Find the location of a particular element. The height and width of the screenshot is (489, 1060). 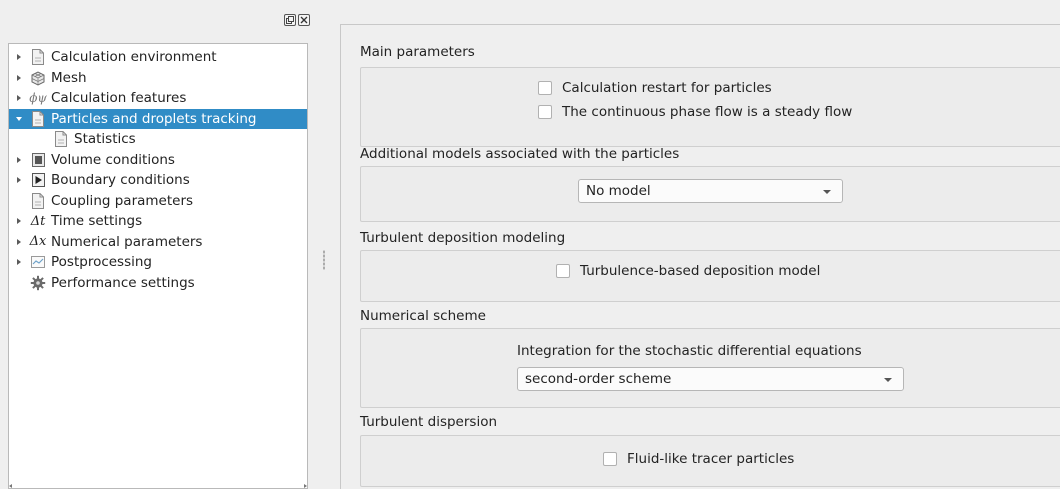

tree-item-label: Time settings is located at coordinates (97, 221).